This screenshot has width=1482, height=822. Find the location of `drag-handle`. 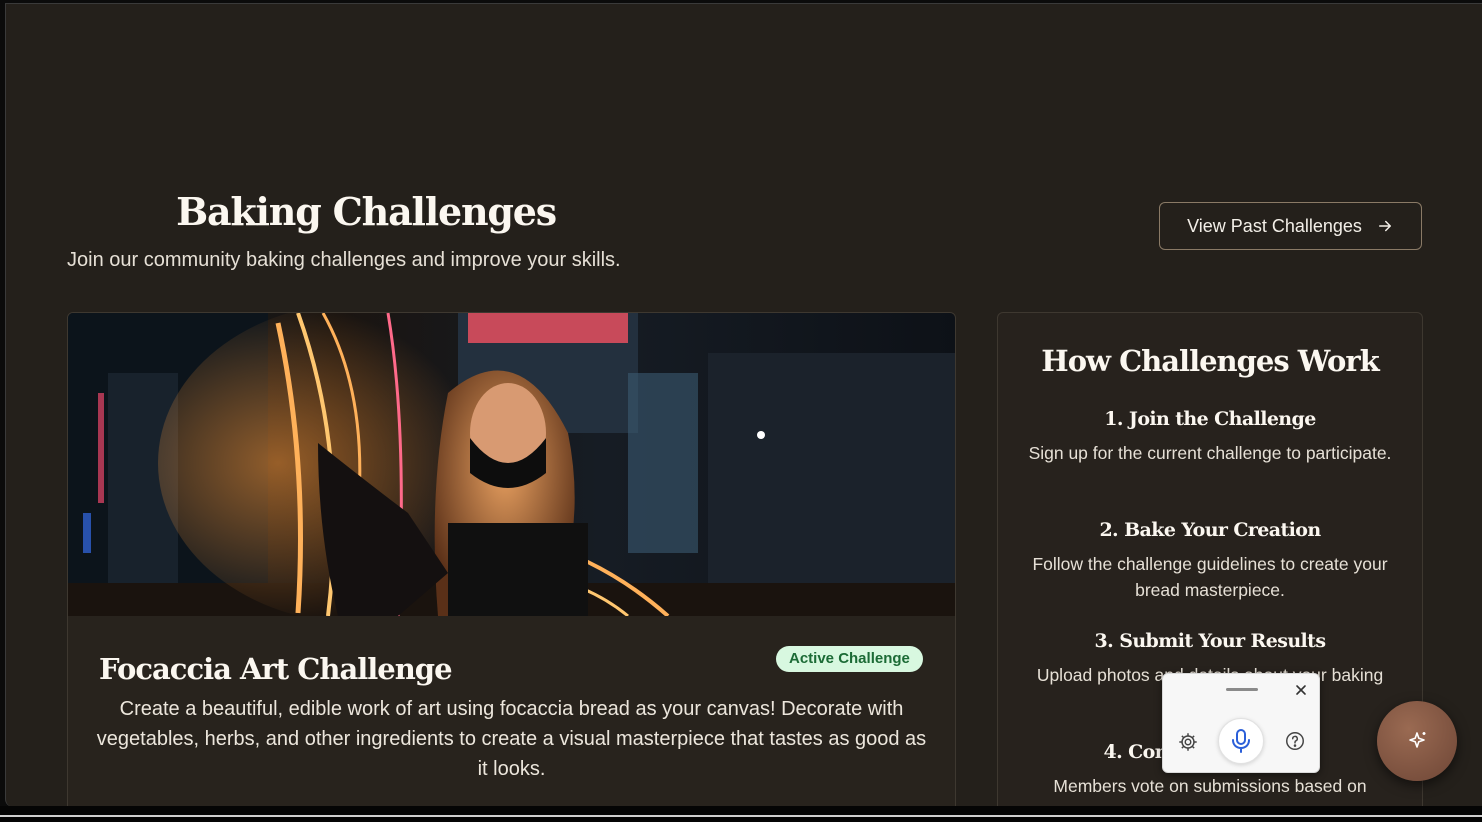

drag-handle is located at coordinates (1242, 689).